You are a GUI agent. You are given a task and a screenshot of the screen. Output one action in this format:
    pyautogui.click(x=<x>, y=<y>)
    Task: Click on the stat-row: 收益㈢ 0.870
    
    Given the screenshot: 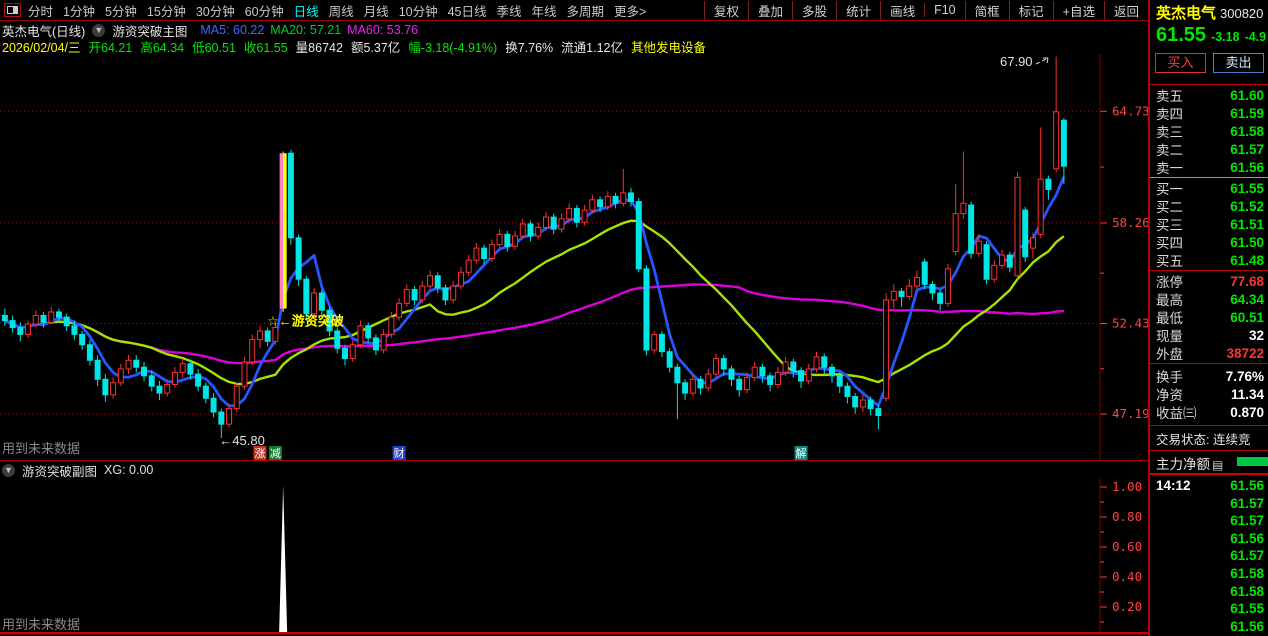 What is the action you would take?
    pyautogui.click(x=1210, y=412)
    